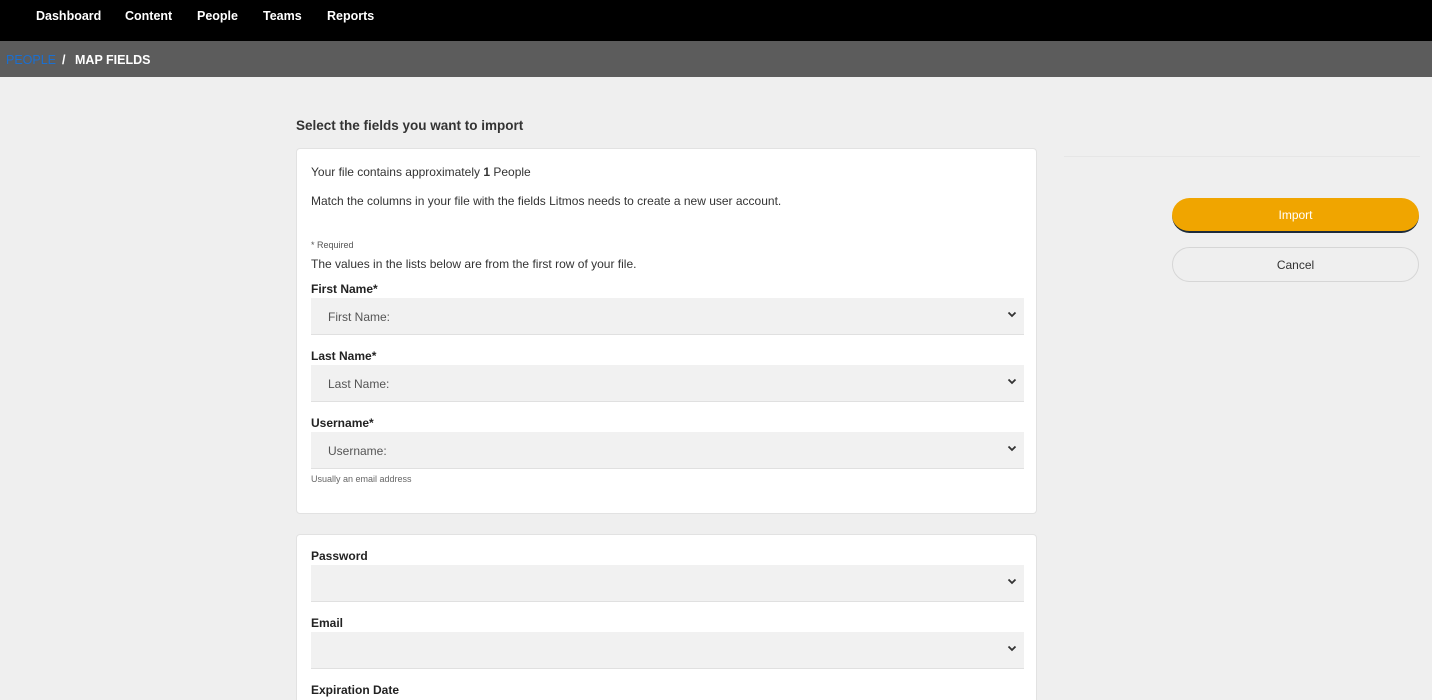  Describe the element at coordinates (359, 317) in the screenshot. I see `first-name-select-value: First Name:` at that location.